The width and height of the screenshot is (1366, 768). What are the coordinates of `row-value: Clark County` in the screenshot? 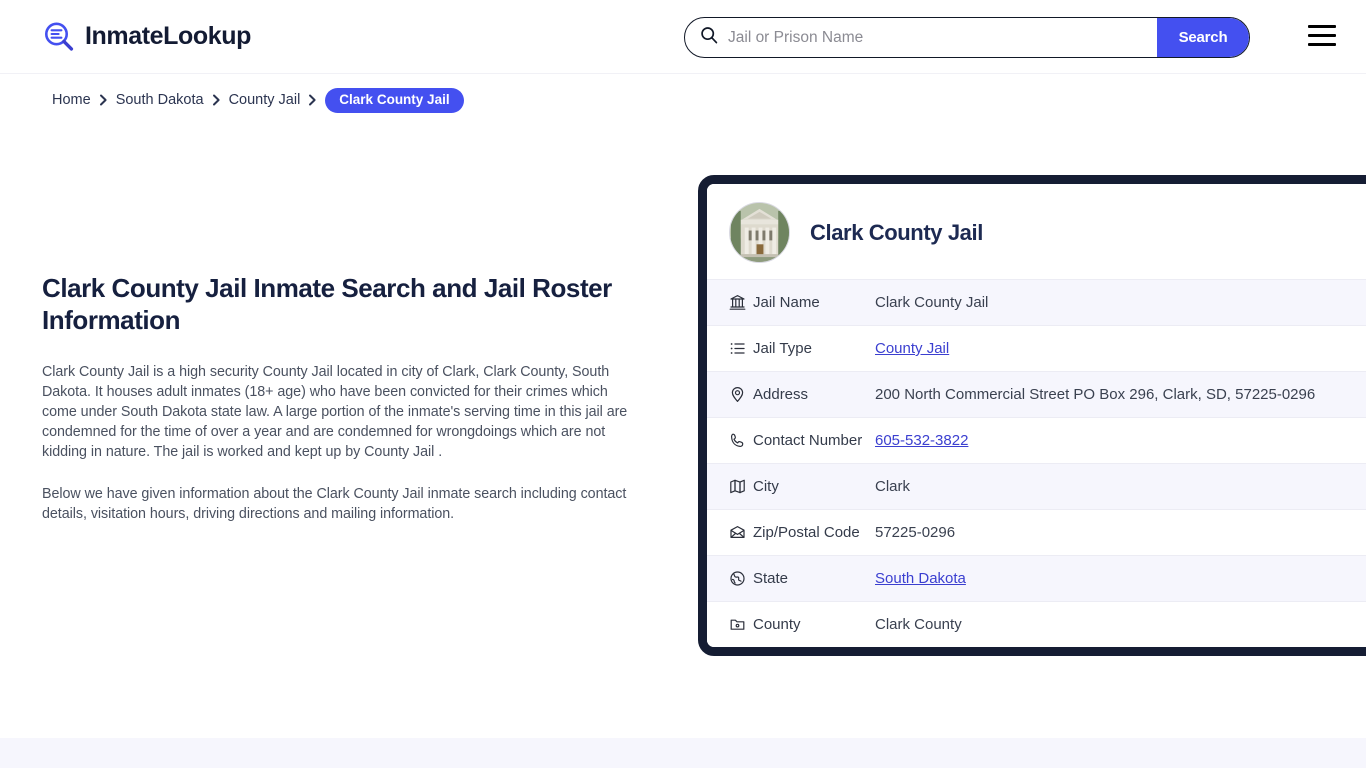 It's located at (918, 624).